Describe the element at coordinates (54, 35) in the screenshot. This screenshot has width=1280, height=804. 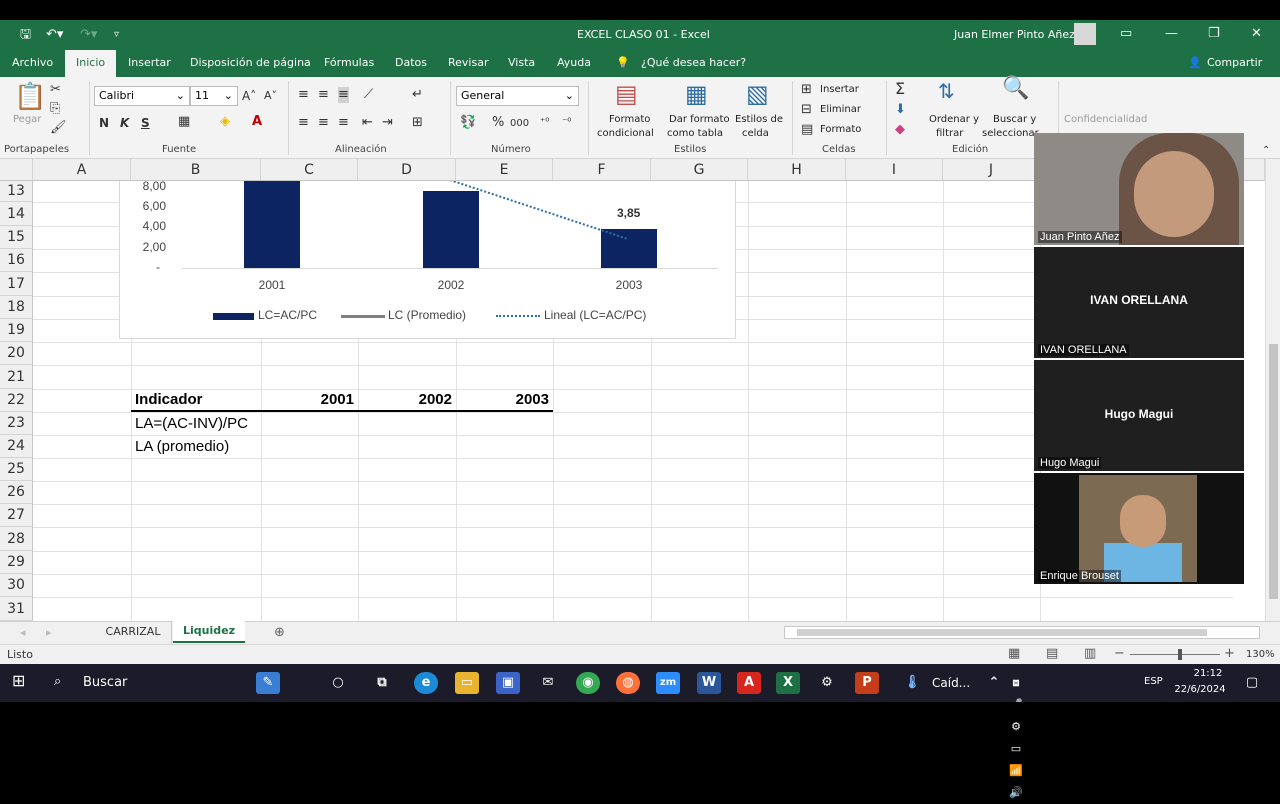
I see `undo-icon: ↶▾` at that location.